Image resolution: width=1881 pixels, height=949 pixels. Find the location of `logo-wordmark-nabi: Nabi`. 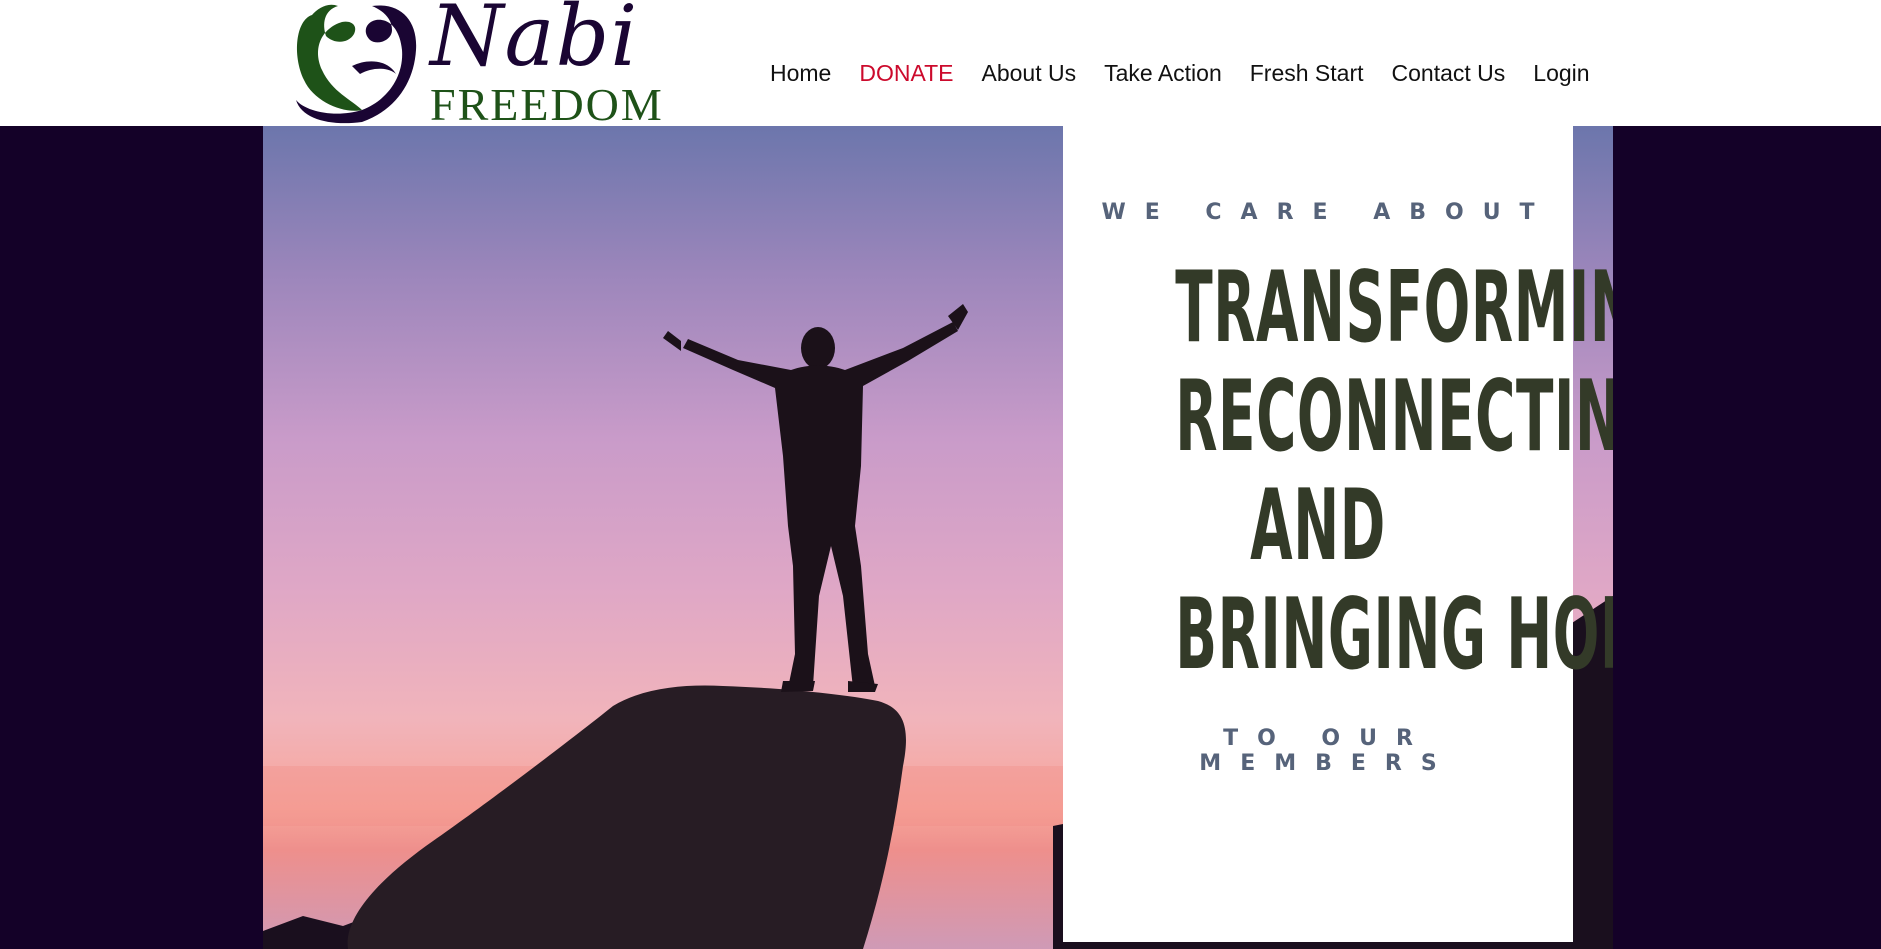

logo-wordmark-nabi: Nabi is located at coordinates (534, 42).